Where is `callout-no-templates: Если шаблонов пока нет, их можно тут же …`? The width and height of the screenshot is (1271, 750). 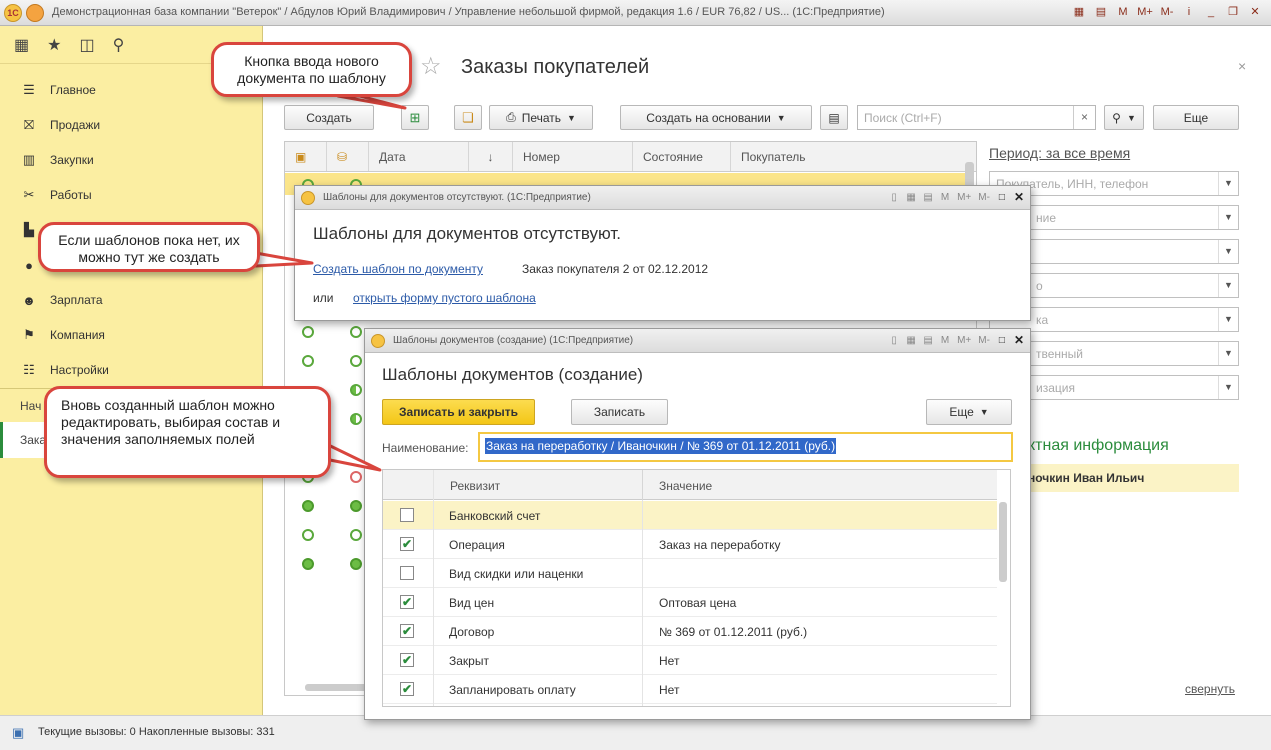 callout-no-templates: Если шаблонов пока нет, их можно тут же … is located at coordinates (149, 247).